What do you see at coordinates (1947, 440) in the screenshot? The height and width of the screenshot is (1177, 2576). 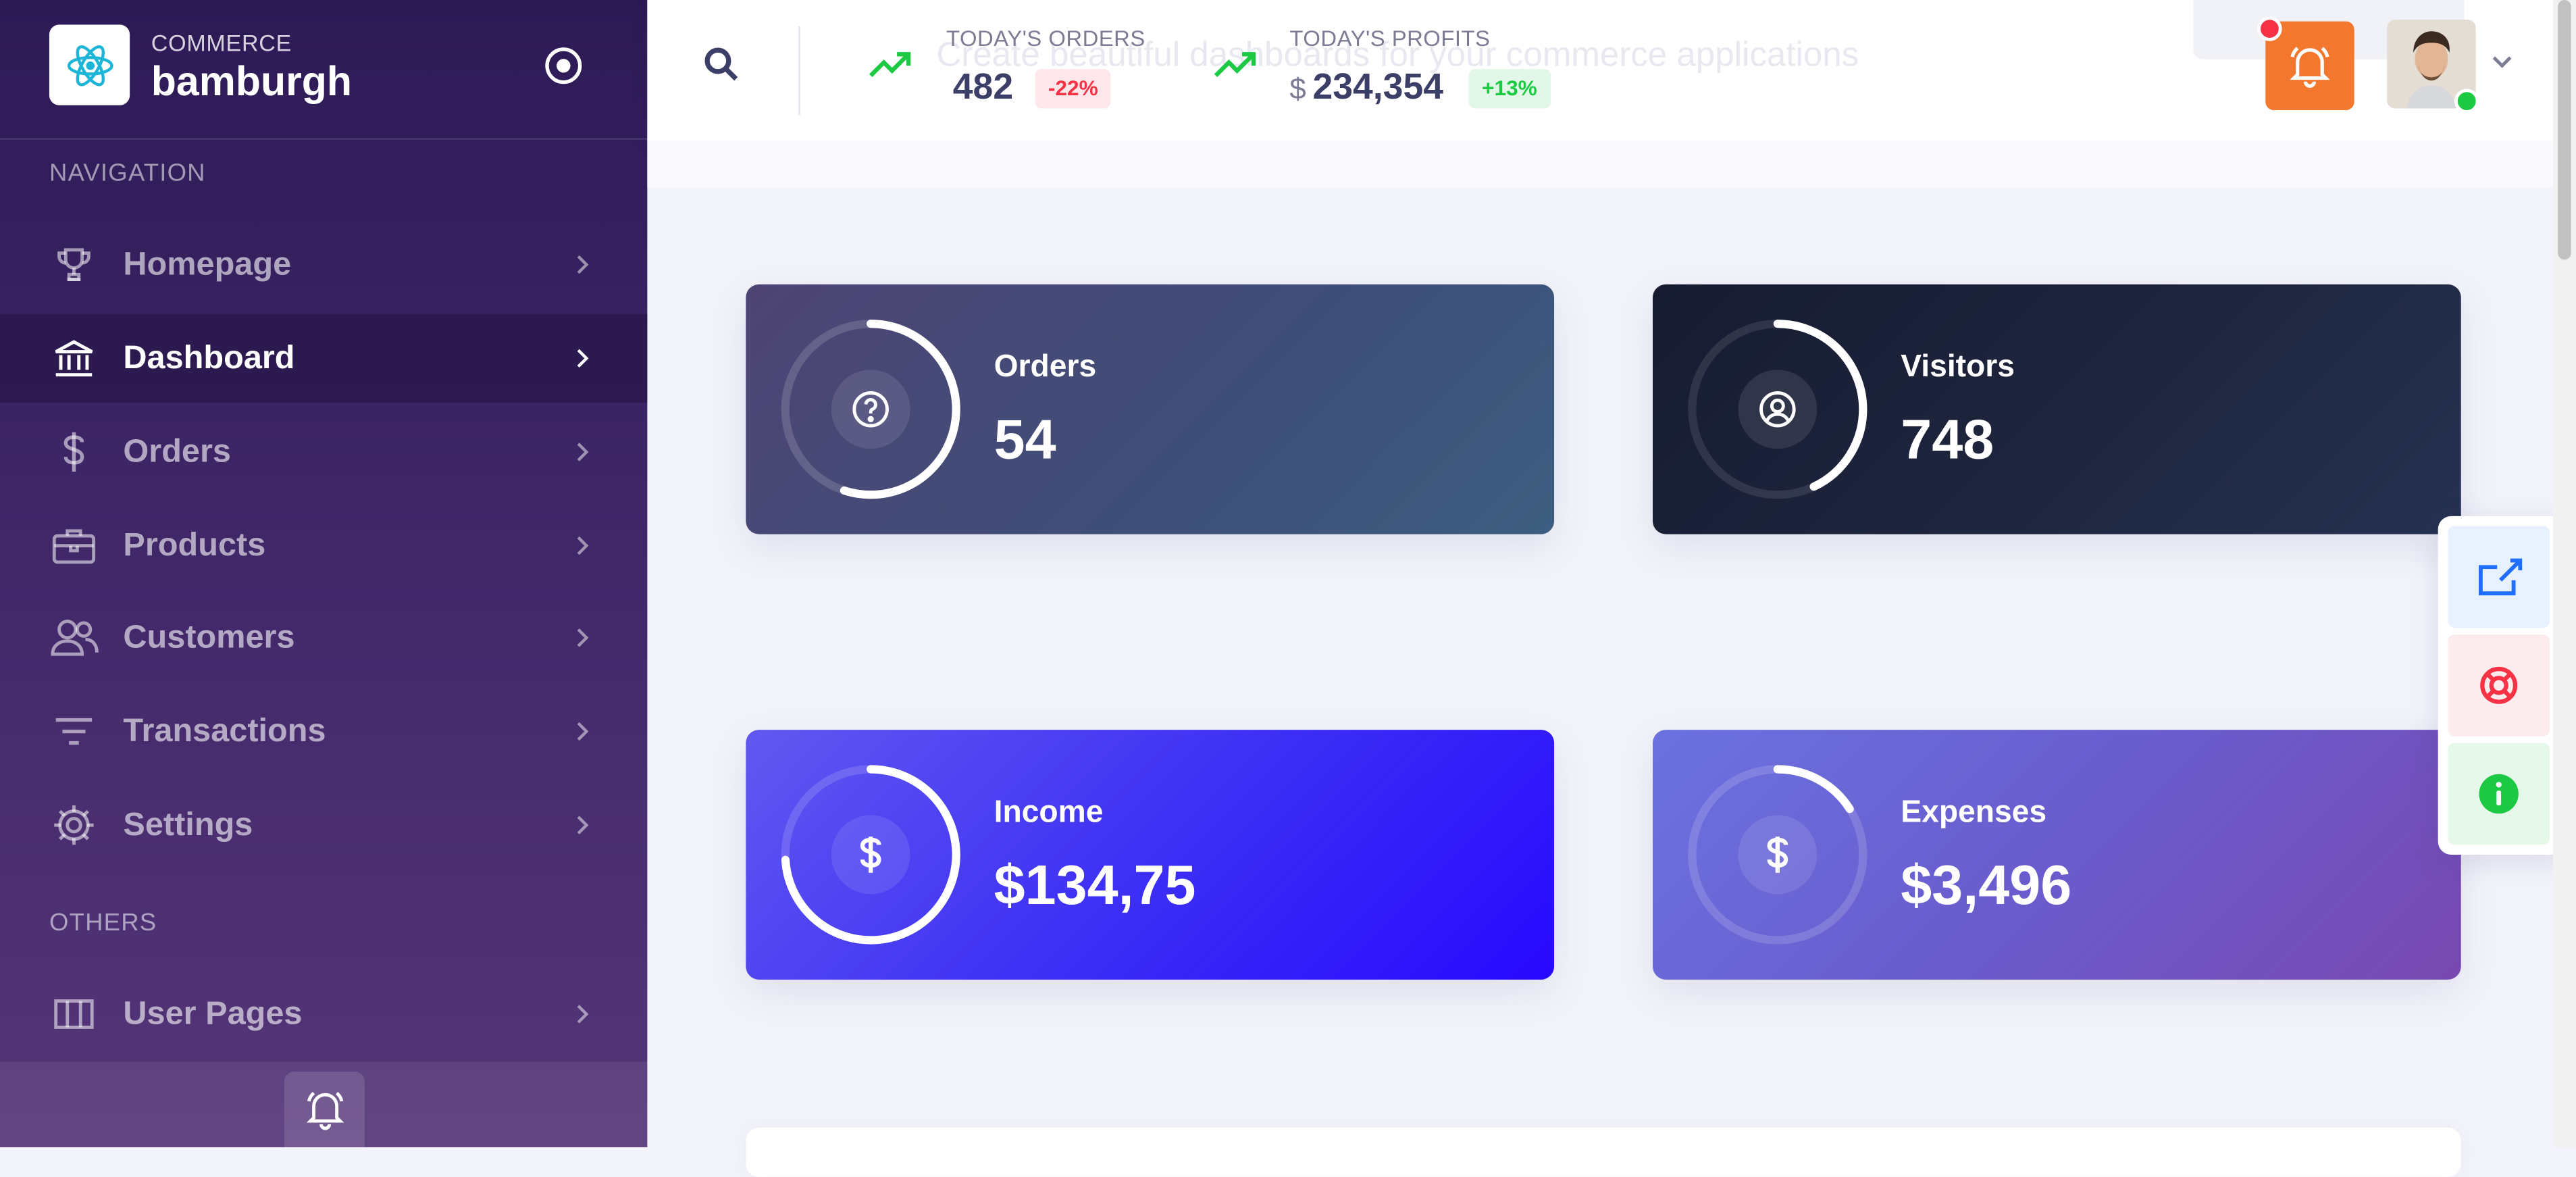 I see `card-value: 748` at bounding box center [1947, 440].